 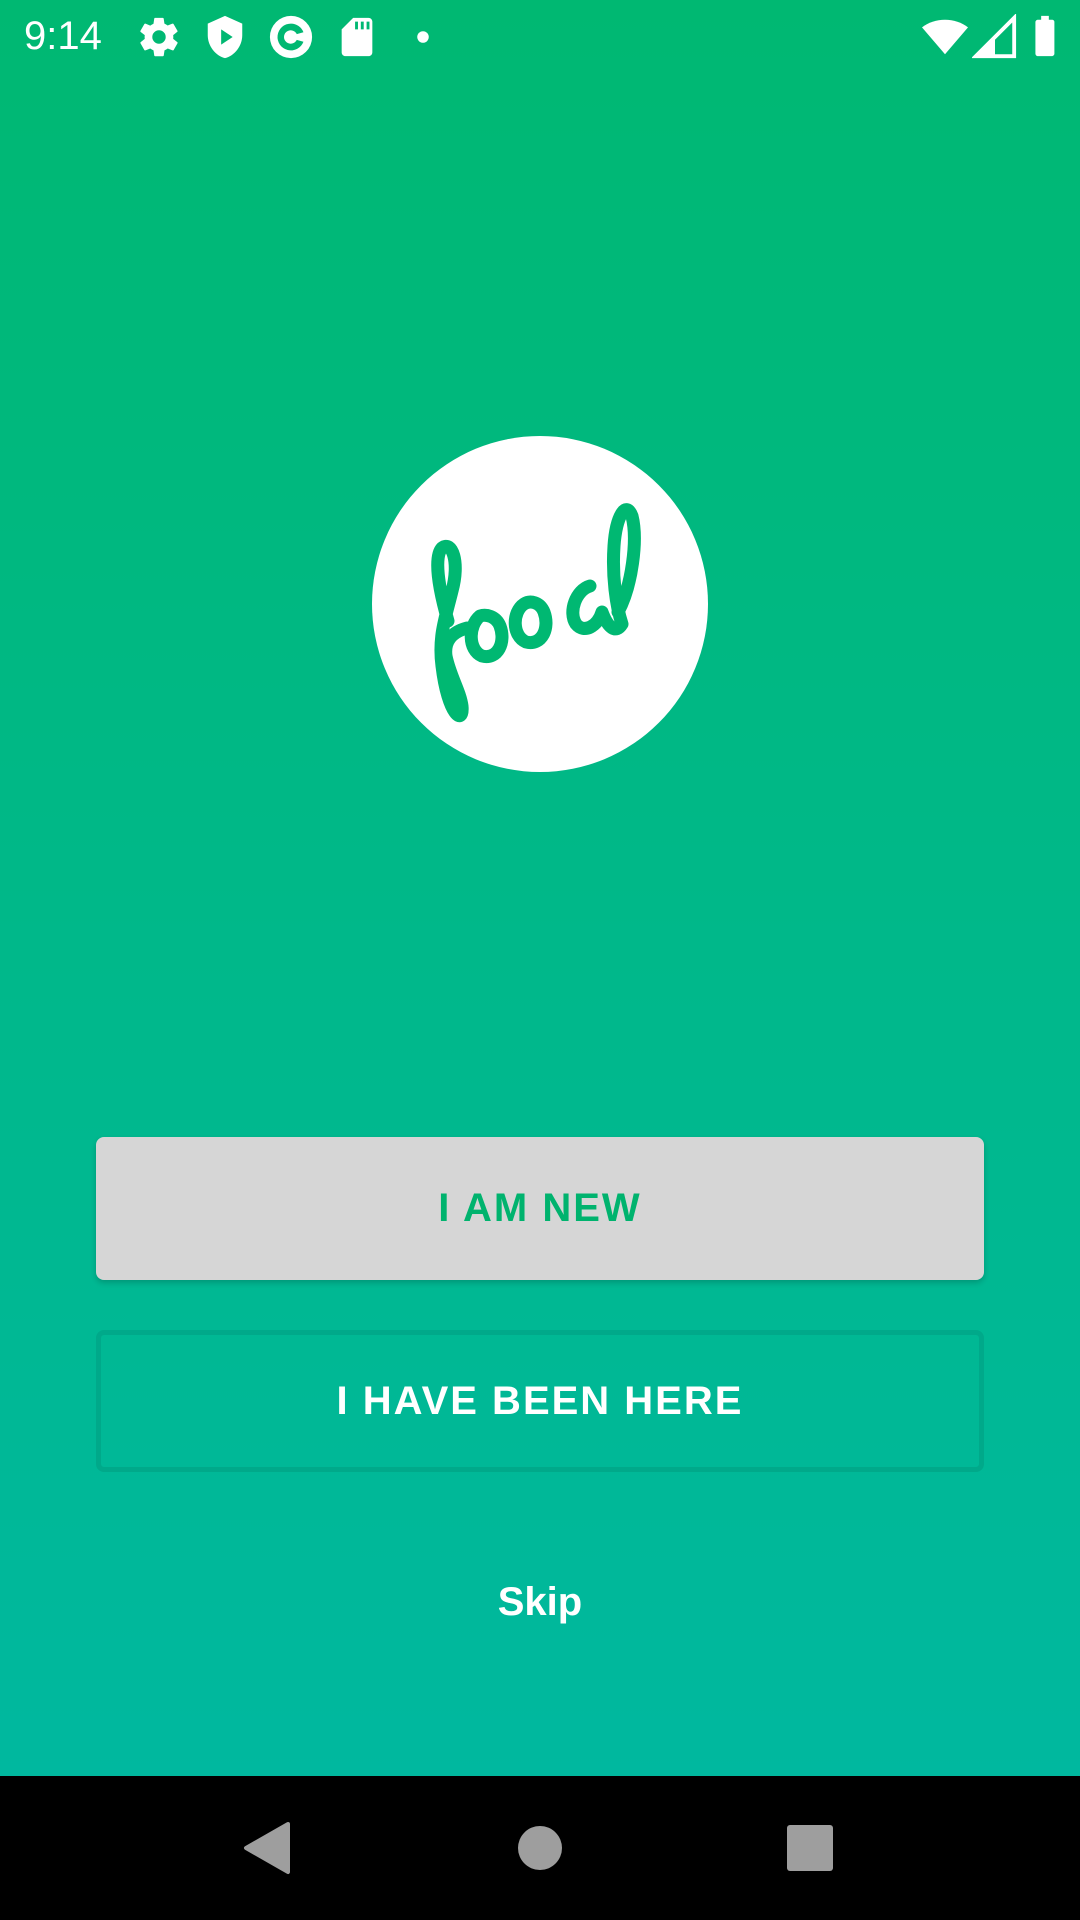 What do you see at coordinates (540, 1602) in the screenshot?
I see `skip-link: Skip` at bounding box center [540, 1602].